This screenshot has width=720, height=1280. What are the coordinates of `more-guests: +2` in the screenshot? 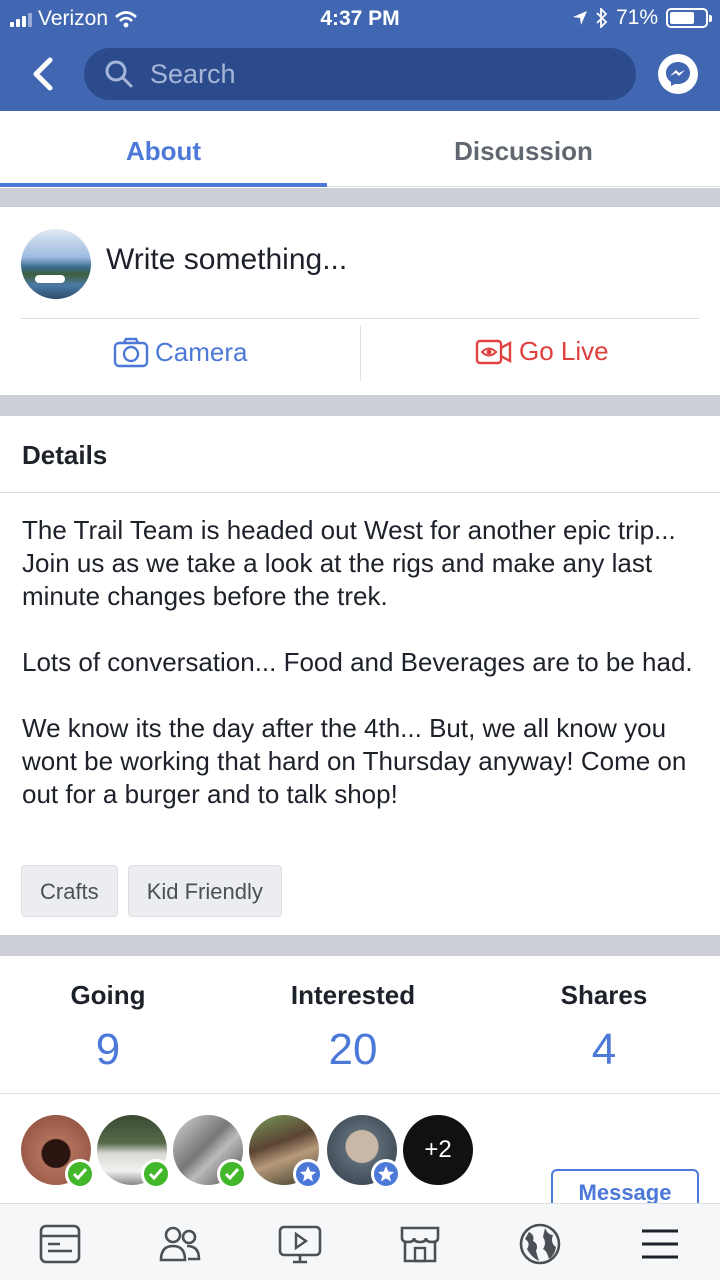 It's located at (438, 1150).